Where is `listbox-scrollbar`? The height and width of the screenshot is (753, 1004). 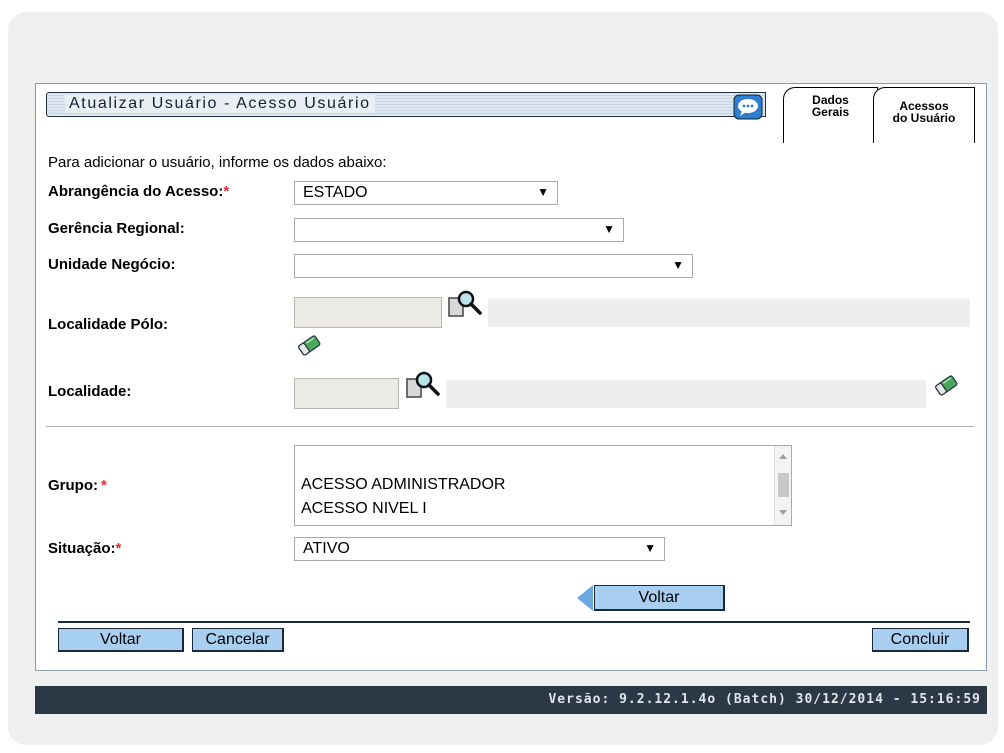
listbox-scrollbar is located at coordinates (782, 485).